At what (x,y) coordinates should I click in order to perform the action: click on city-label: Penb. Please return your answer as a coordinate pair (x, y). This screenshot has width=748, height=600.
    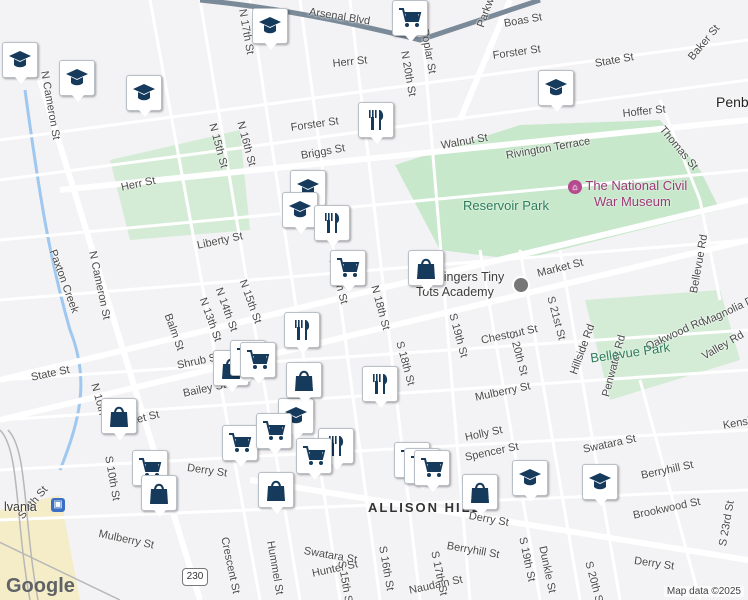
    Looking at the image, I should click on (732, 102).